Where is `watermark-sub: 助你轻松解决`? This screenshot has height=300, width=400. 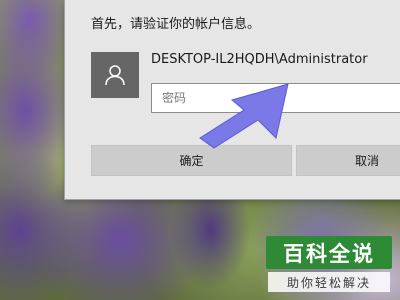
watermark-sub: 助你轻松解决 is located at coordinates (329, 282).